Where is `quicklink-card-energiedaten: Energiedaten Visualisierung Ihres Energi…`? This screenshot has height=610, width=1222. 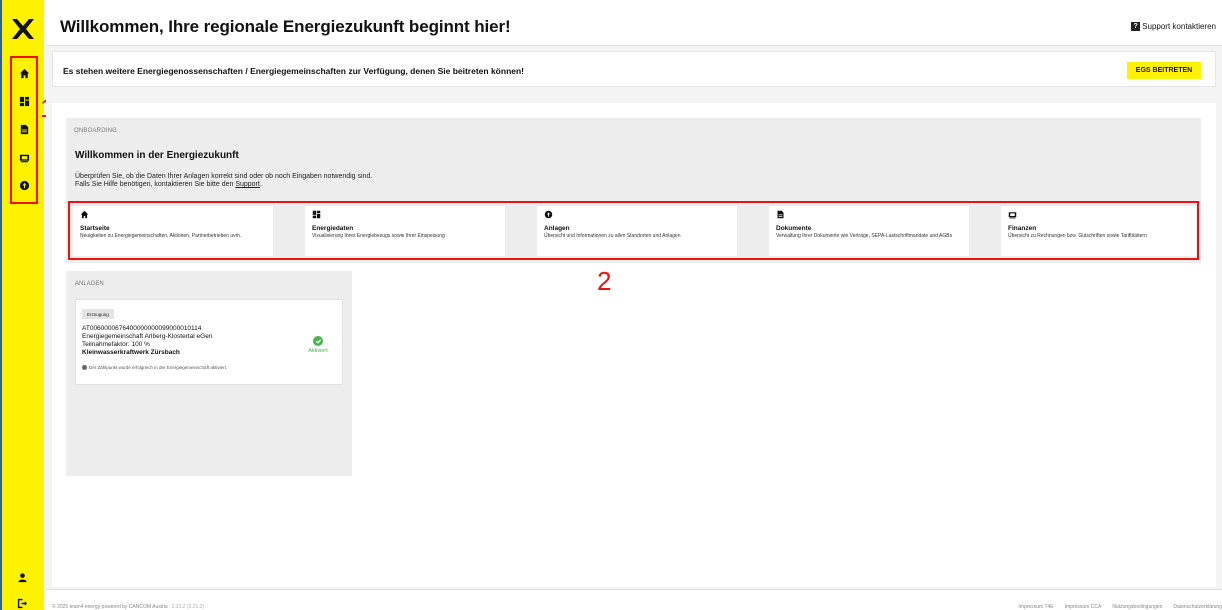
quicklink-card-energiedaten: Energiedaten Visualisierung Ihres Energi… is located at coordinates (405, 231).